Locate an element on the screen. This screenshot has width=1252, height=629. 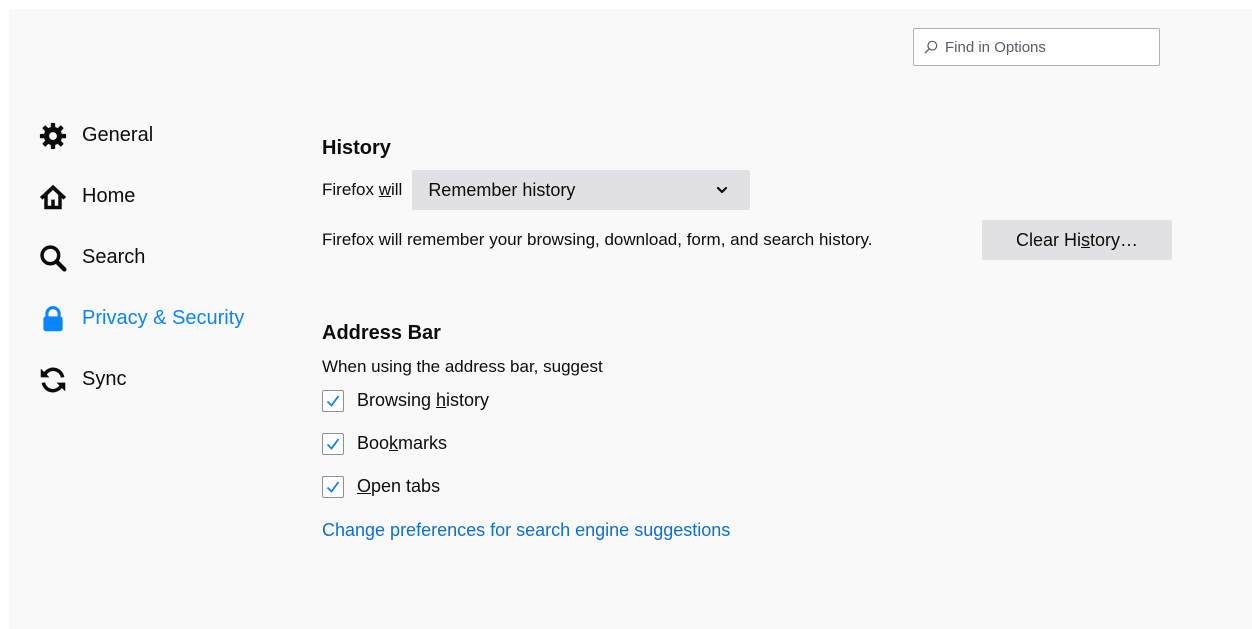
address-bar-subtitle: When using the address bar, suggest is located at coordinates (462, 366).